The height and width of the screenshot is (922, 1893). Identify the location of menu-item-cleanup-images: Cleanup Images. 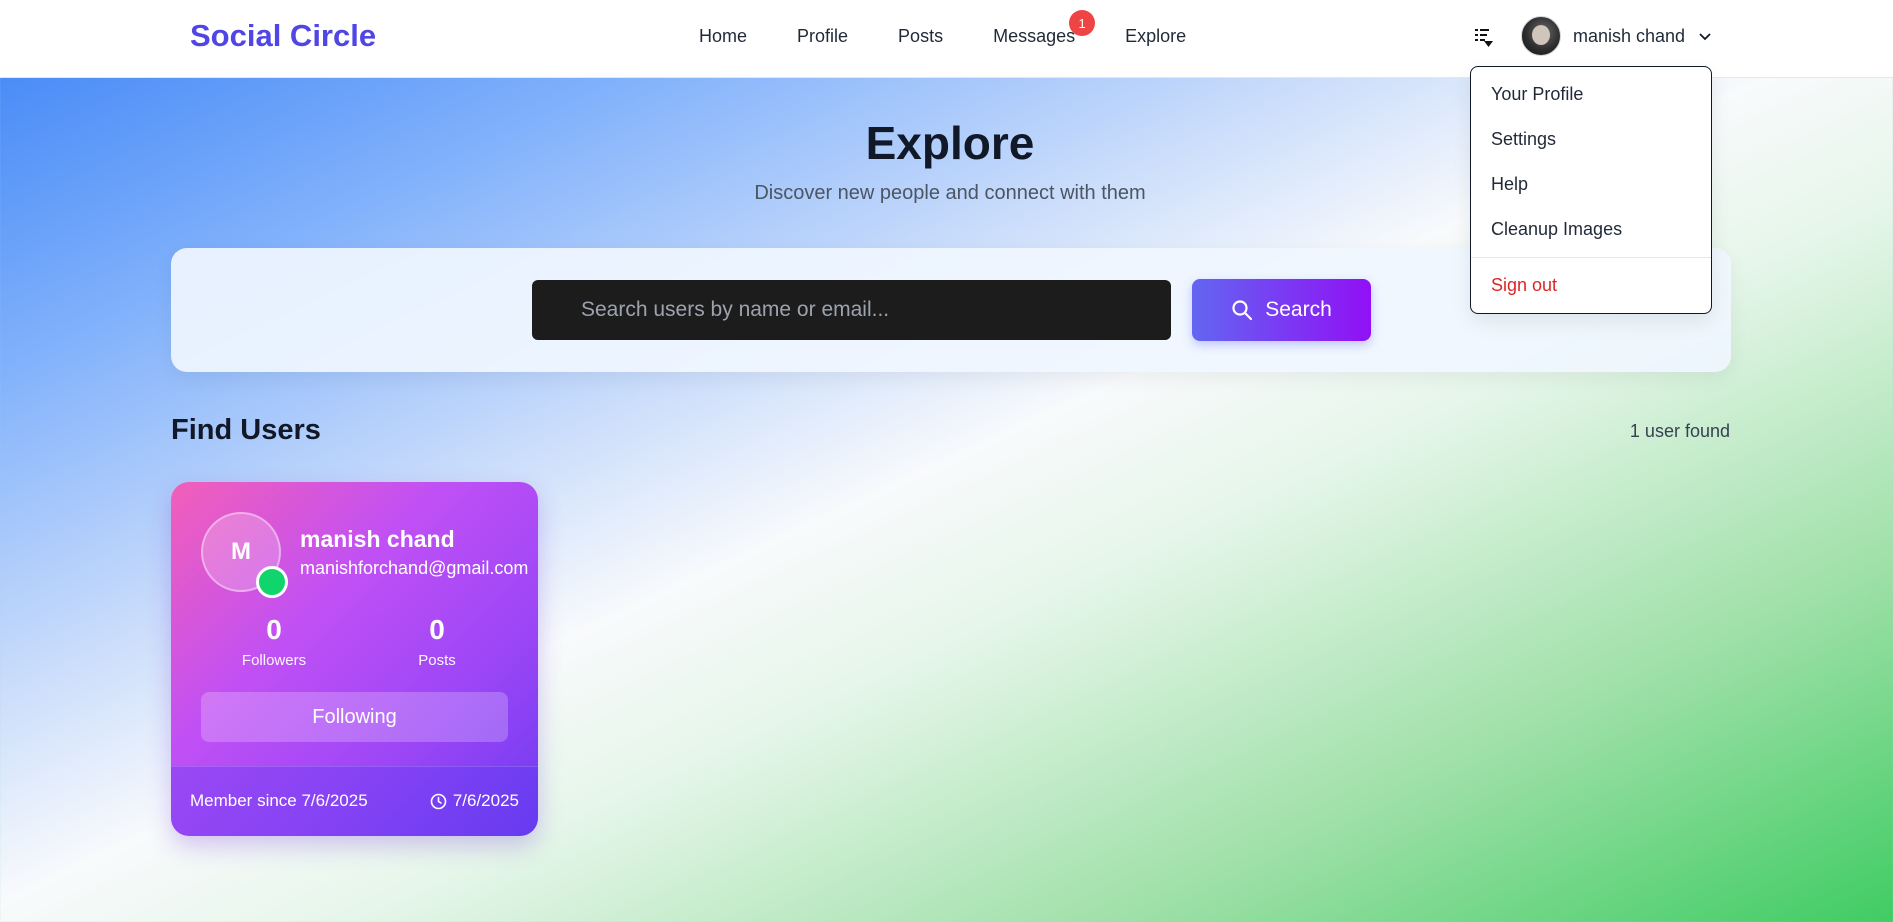
(1556, 229).